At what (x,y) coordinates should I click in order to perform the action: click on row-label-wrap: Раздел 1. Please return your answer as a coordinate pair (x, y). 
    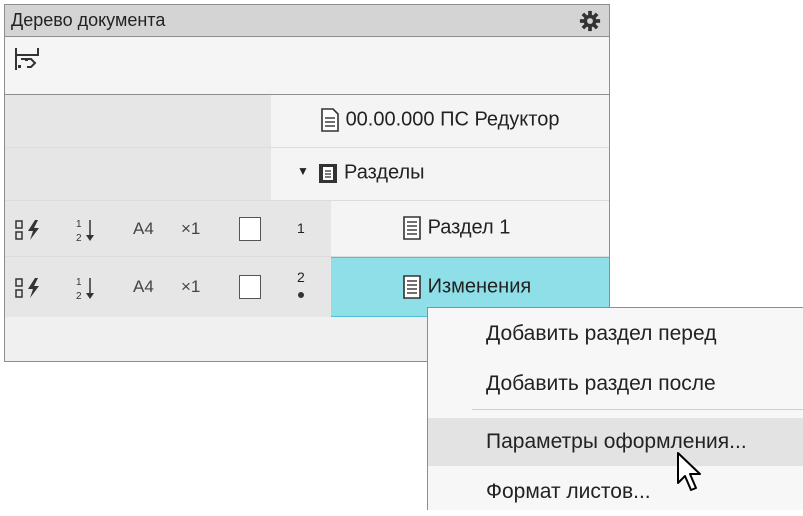
    Looking at the image, I should click on (456, 228).